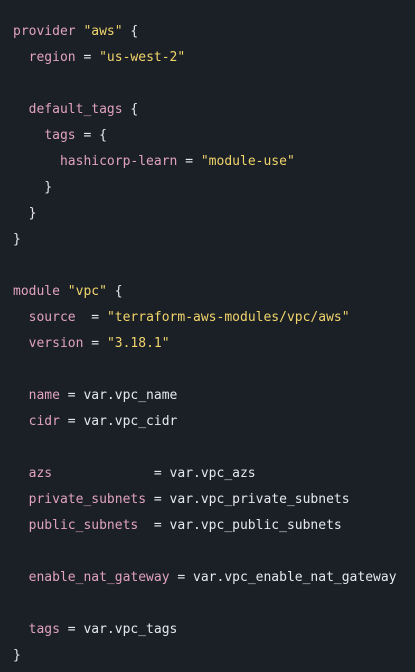  I want to click on code-line: public_subnets = var.vpc_public_subnets, so click(214, 529).